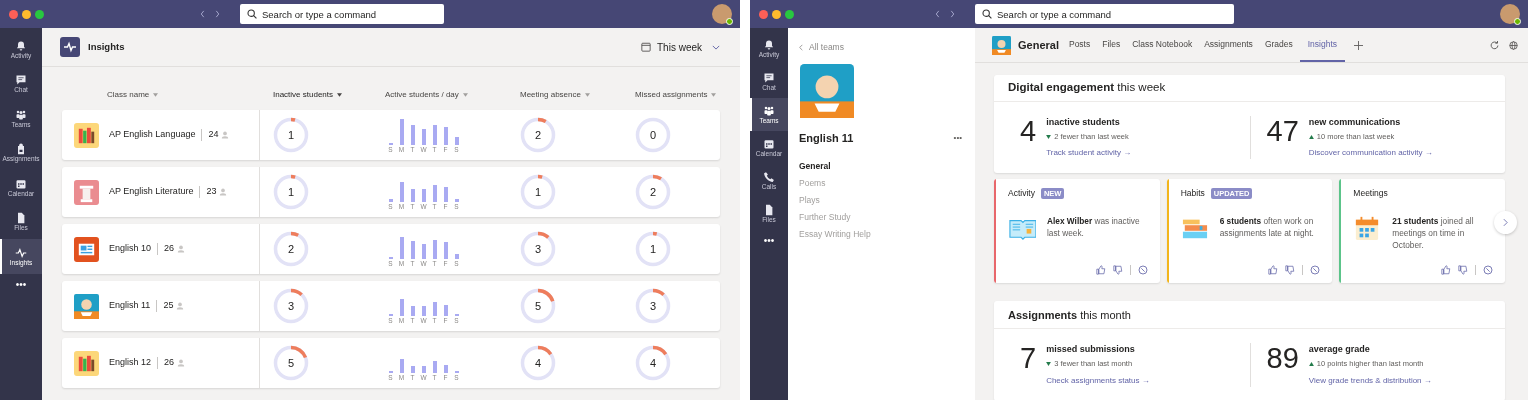 This screenshot has height=400, width=1528. Describe the element at coordinates (1098, 379) in the screenshot. I see `detail-link: Check assignments status →` at that location.